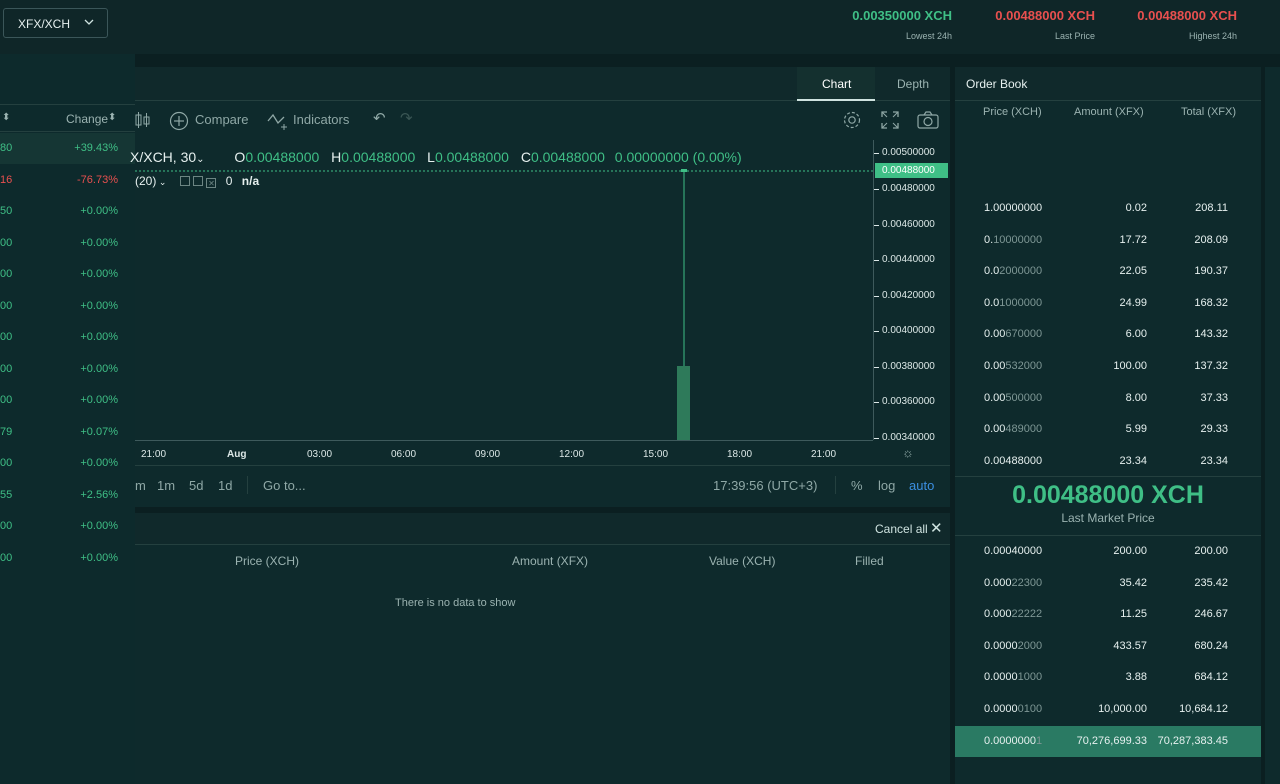  Describe the element at coordinates (1013, 208) in the screenshot. I see `price-bright: 1.00000000` at that location.